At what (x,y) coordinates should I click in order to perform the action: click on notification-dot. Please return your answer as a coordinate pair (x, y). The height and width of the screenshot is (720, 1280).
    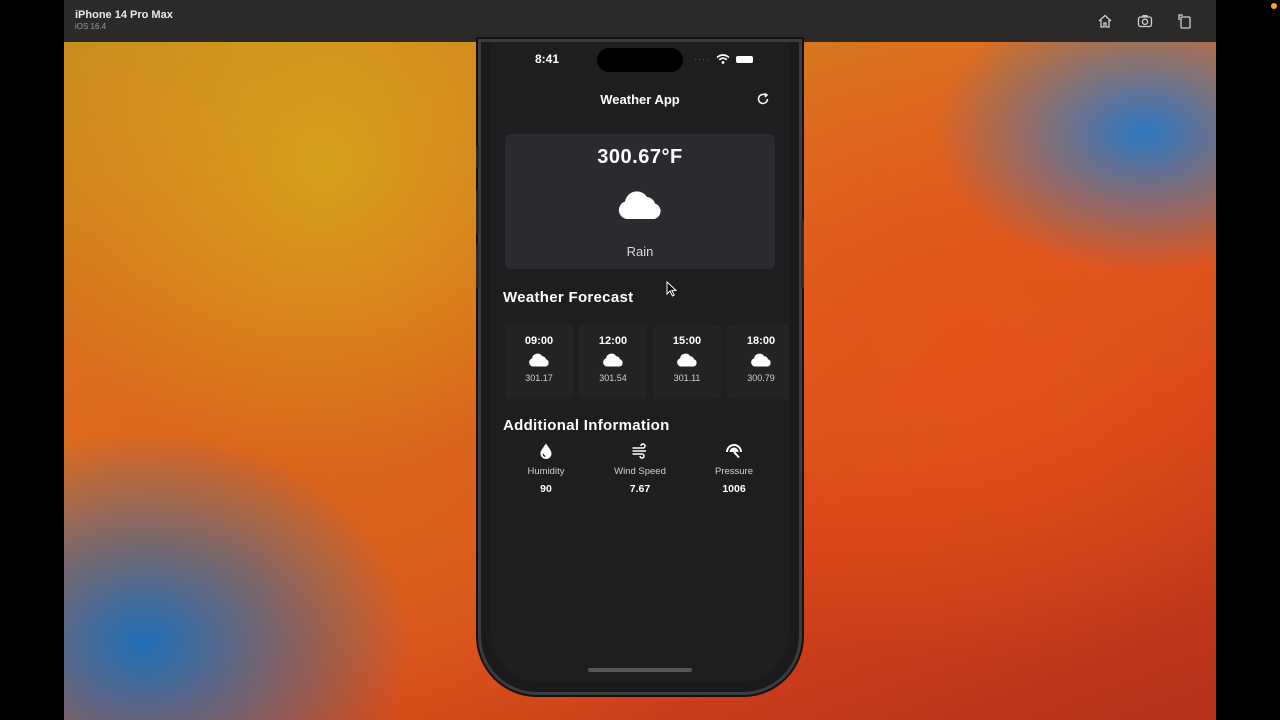
    Looking at the image, I should click on (1274, 6).